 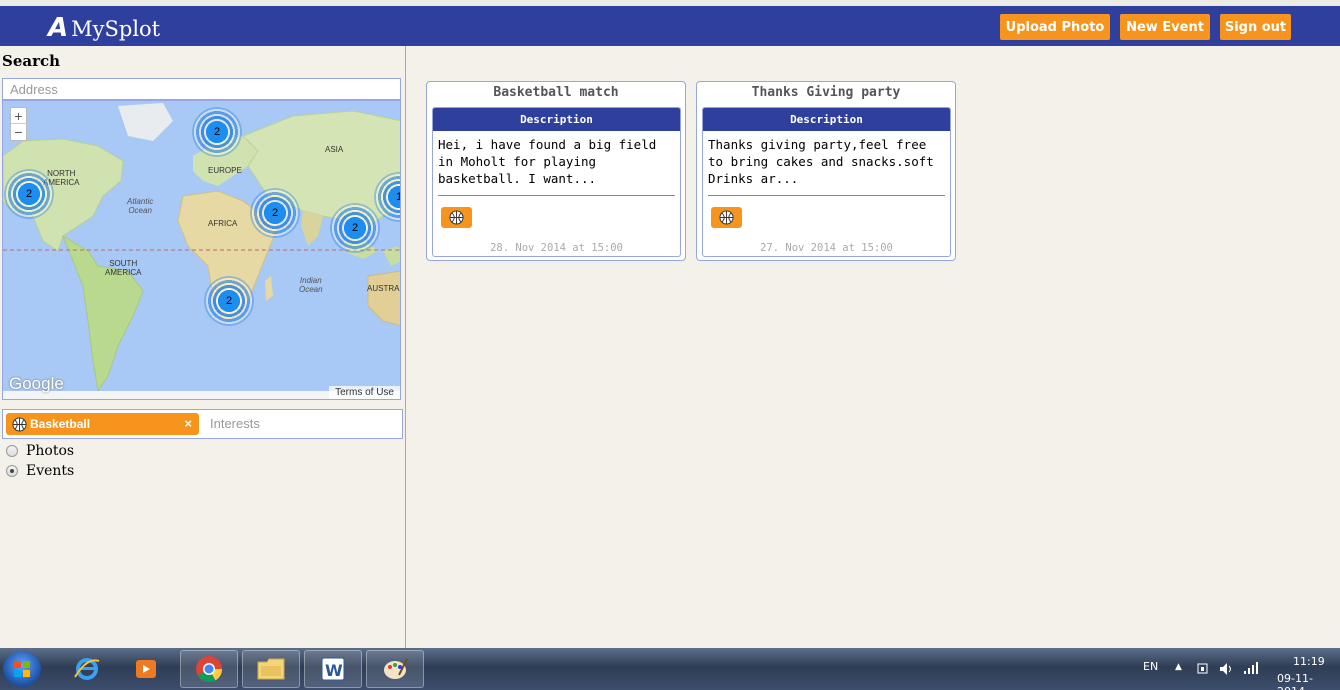 I want to click on media-player-icon, so click(x=146, y=669).